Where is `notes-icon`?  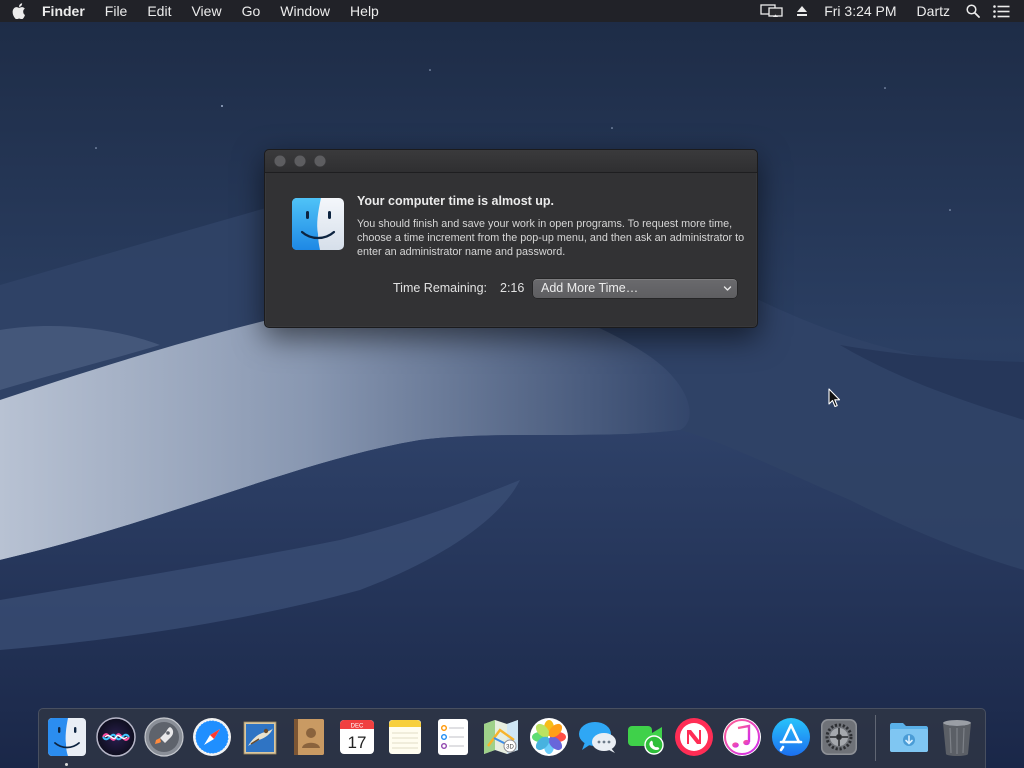
notes-icon is located at coordinates (405, 737).